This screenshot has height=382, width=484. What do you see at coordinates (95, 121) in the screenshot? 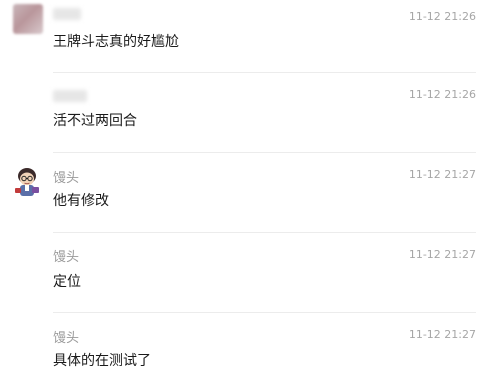
I see `message-text: 活不过两回合` at bounding box center [95, 121].